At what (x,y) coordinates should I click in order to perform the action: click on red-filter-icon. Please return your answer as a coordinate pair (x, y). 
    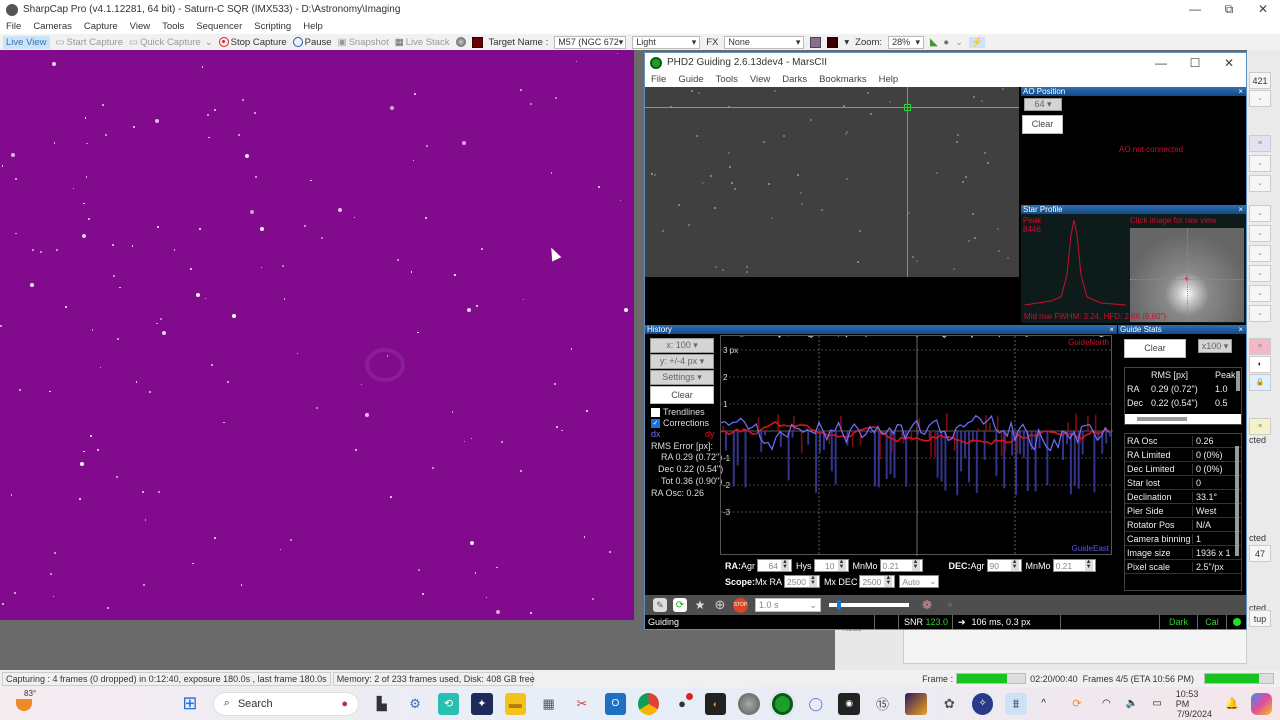
    Looking at the image, I should click on (477, 42).